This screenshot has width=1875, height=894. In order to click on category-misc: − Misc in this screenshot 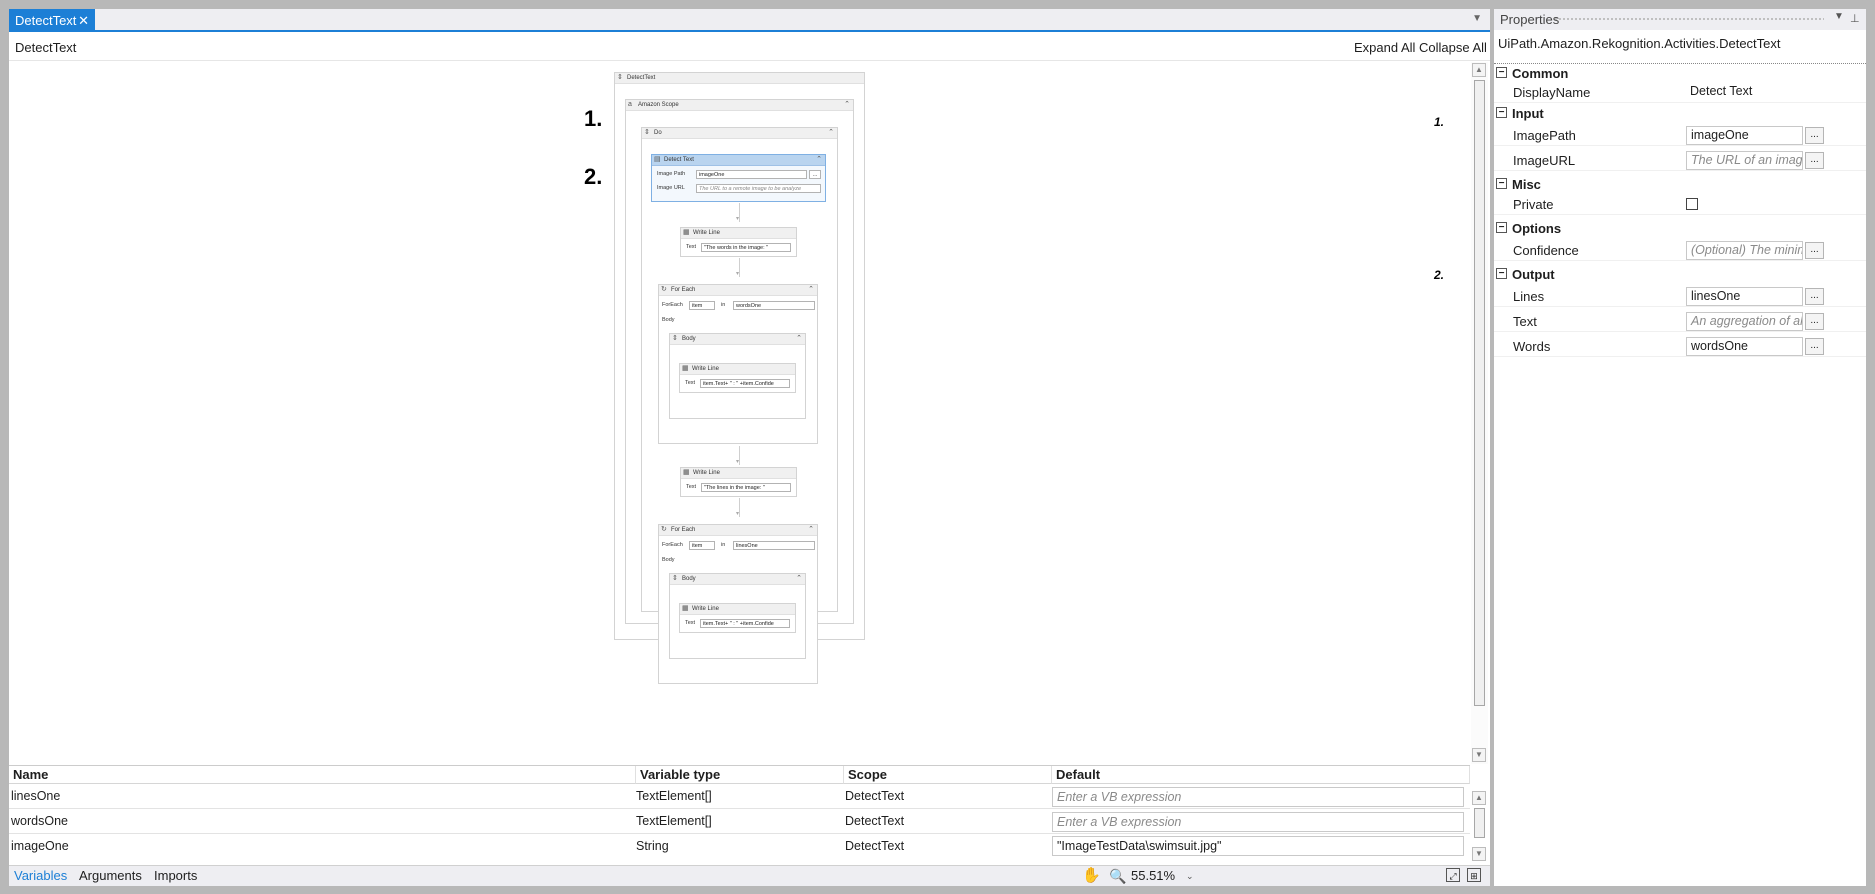, I will do `click(1680, 184)`.